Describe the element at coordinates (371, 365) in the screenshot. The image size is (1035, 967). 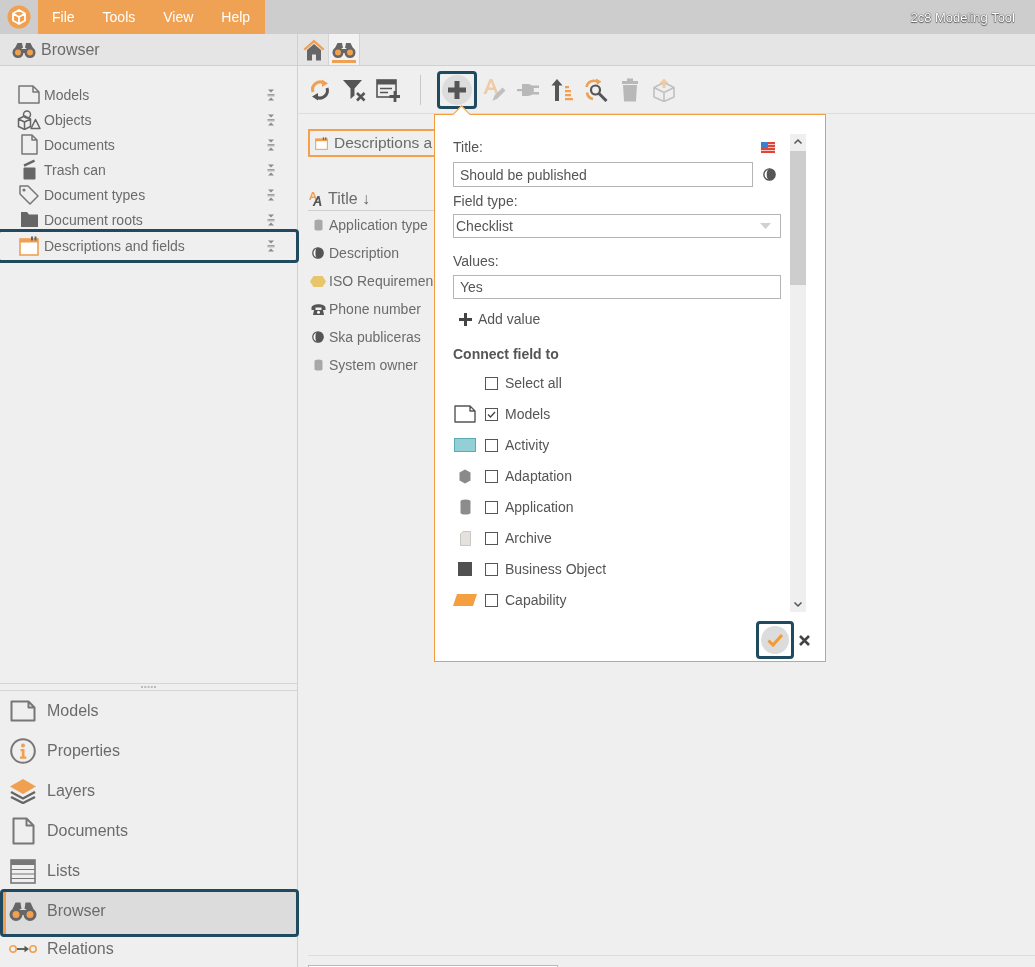
I see `list-item: System owner` at that location.